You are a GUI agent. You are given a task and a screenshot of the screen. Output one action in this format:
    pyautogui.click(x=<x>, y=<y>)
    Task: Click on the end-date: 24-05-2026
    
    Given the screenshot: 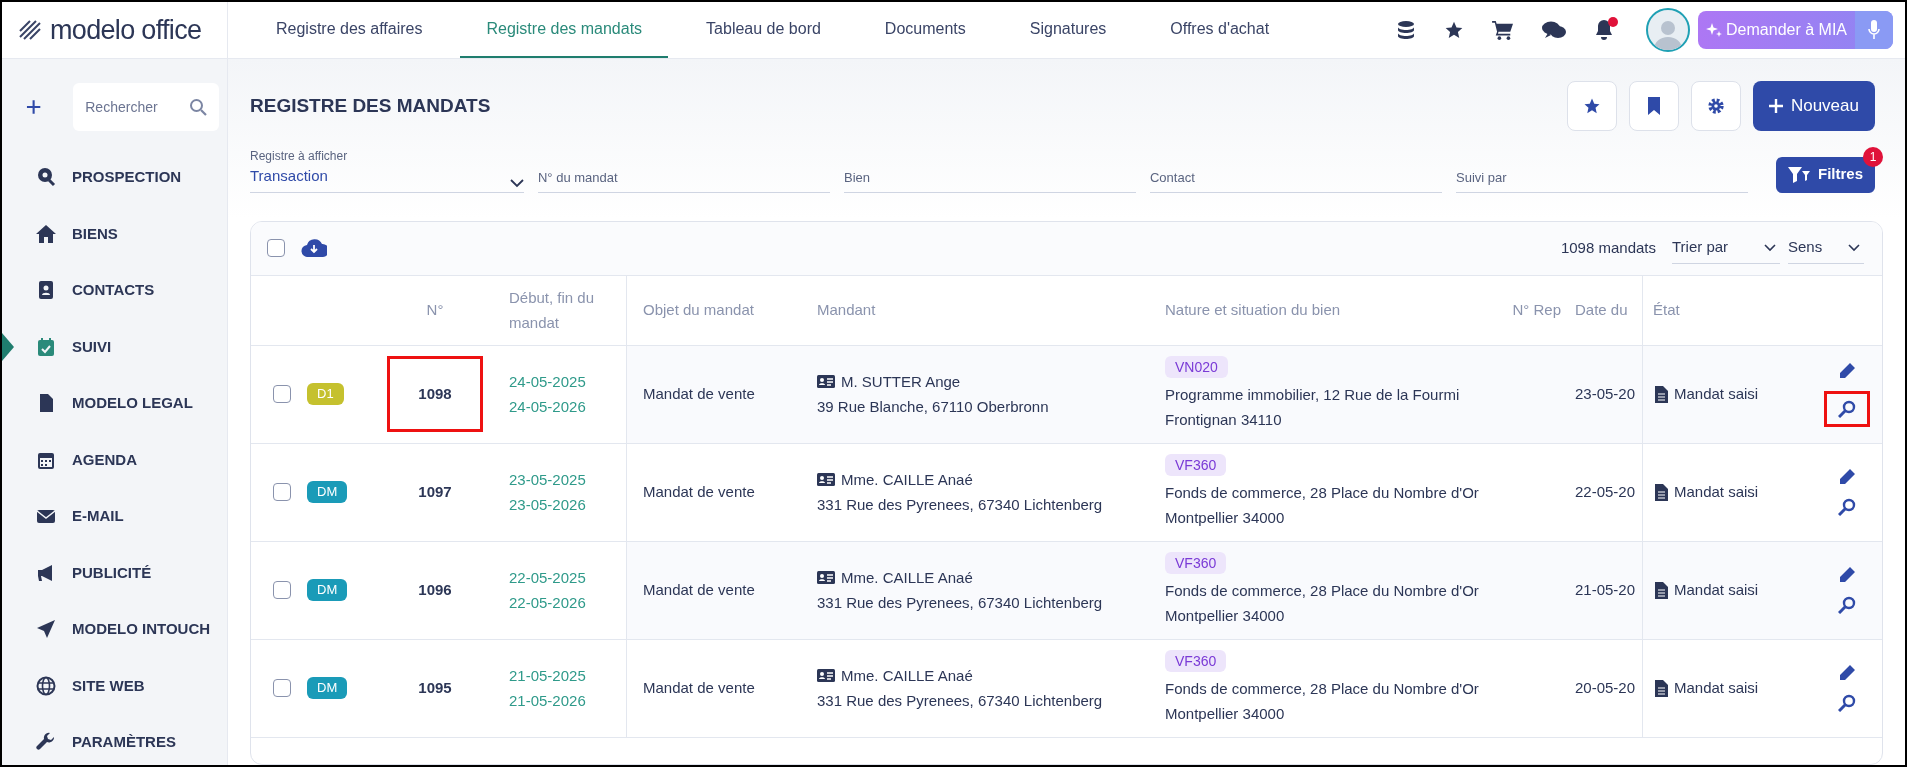 What is the action you would take?
    pyautogui.click(x=548, y=407)
    